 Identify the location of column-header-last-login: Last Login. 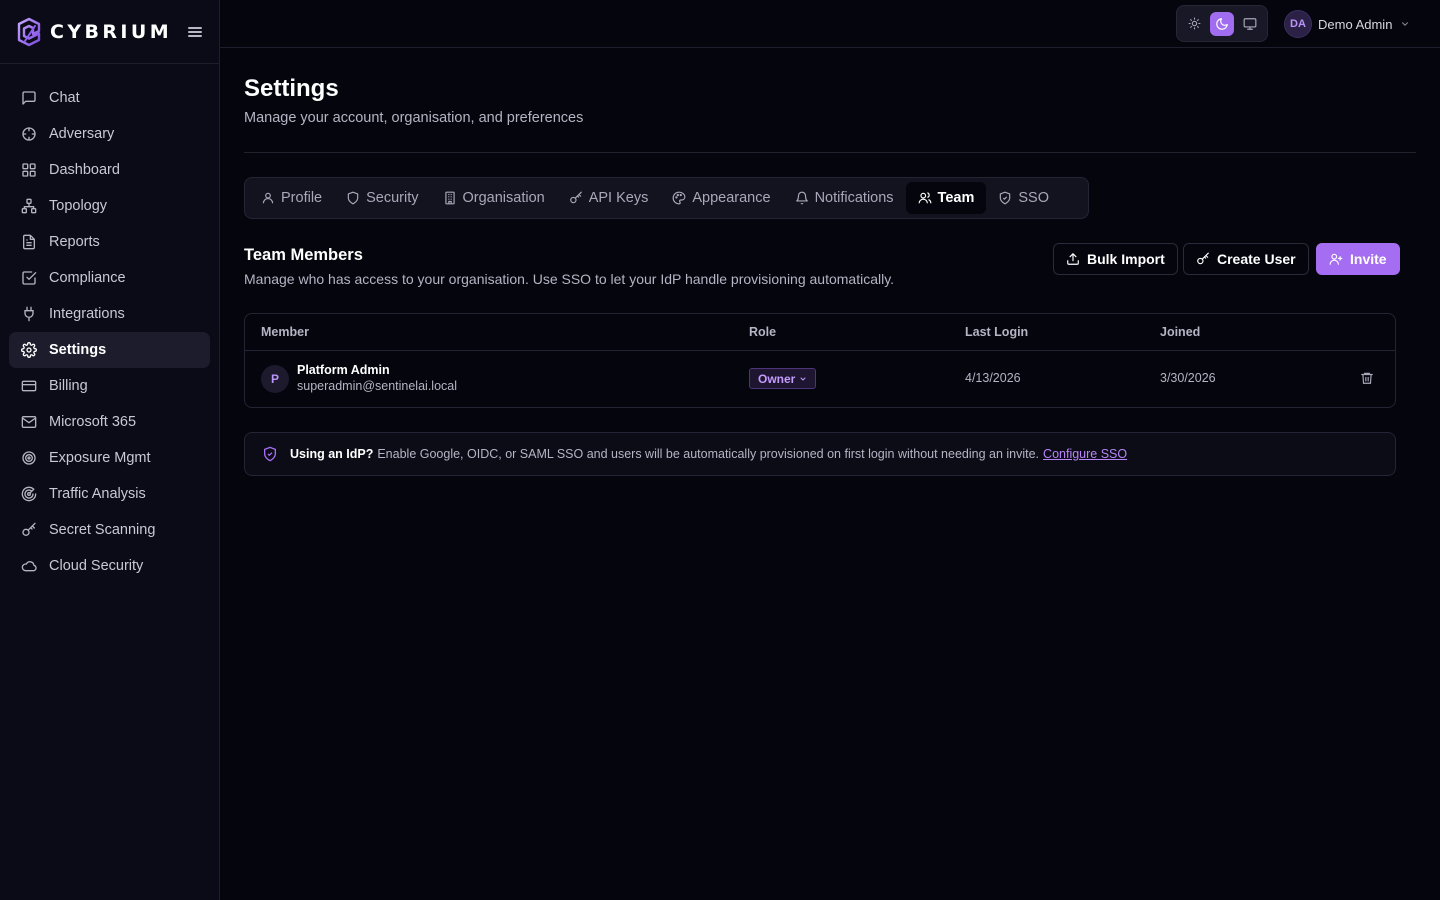
(997, 332).